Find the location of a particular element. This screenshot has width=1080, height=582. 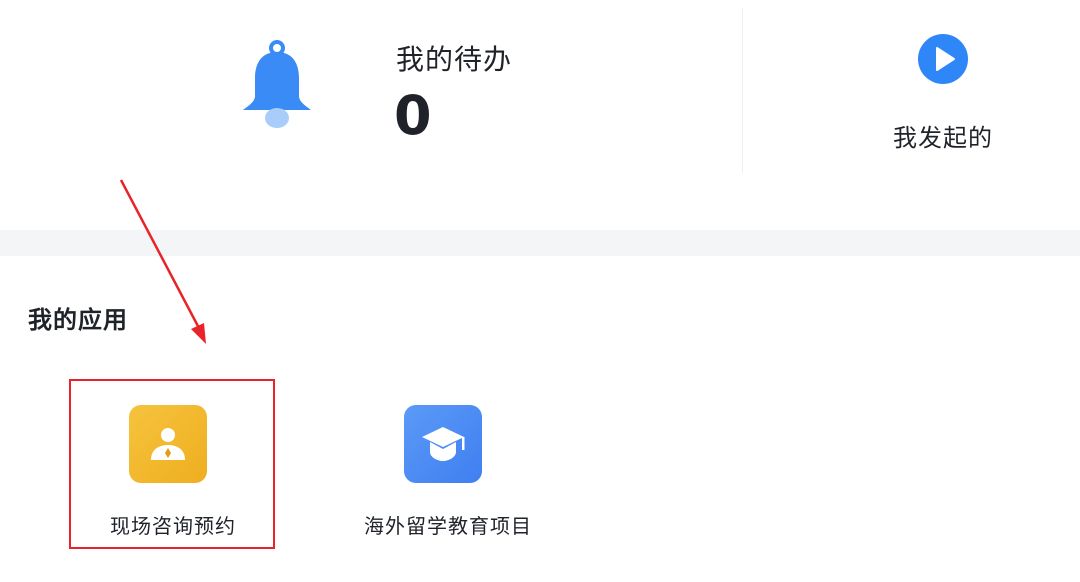

app-tile-overseas-education: 海外留学教育项目 is located at coordinates (448, 464).